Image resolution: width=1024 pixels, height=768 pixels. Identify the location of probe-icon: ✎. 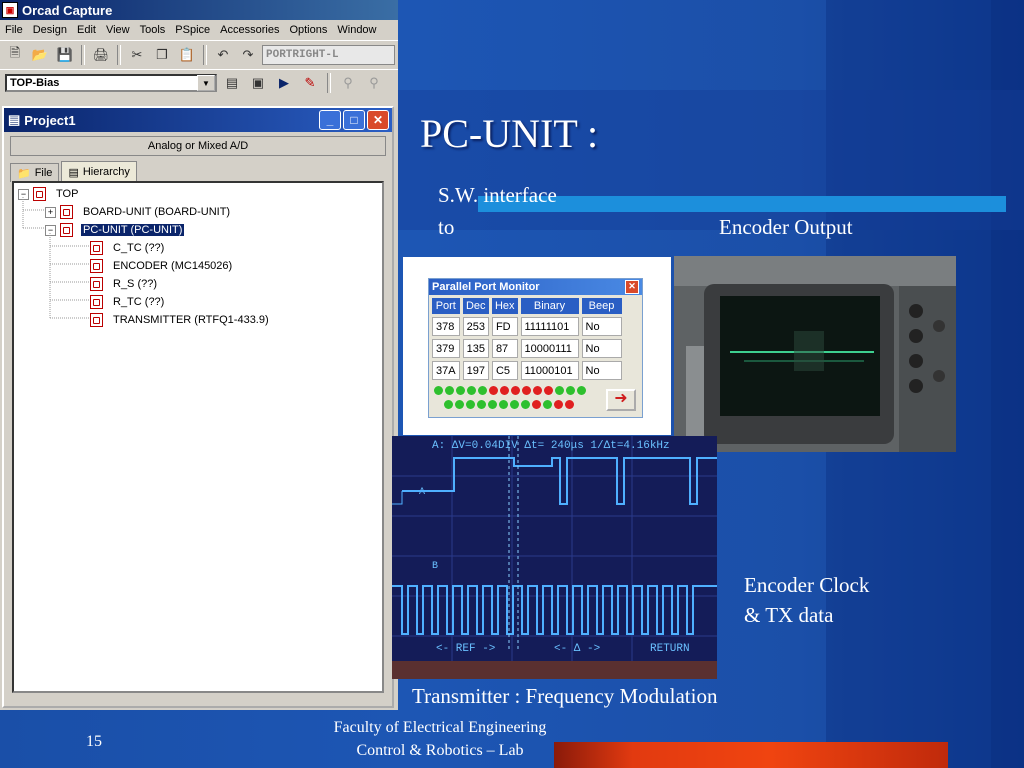
(310, 83).